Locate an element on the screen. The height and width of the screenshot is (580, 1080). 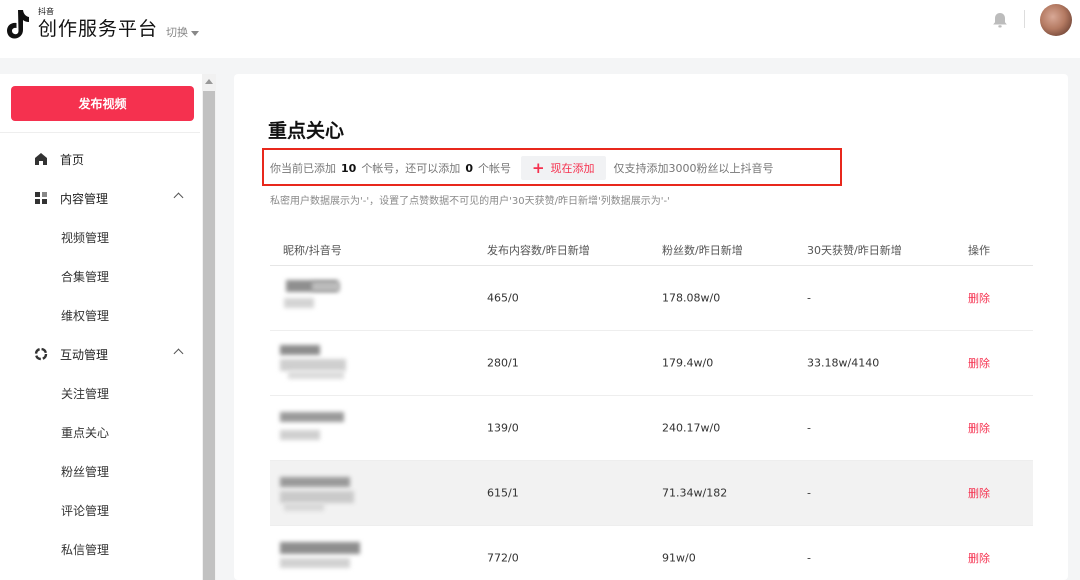
sidebar-item-video-manage: 视频管理 is located at coordinates (85, 237).